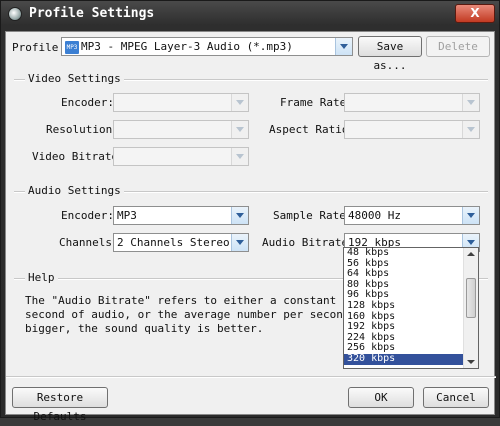  Describe the element at coordinates (74, 78) in the screenshot. I see `video-settings-title: Video Settings` at that location.